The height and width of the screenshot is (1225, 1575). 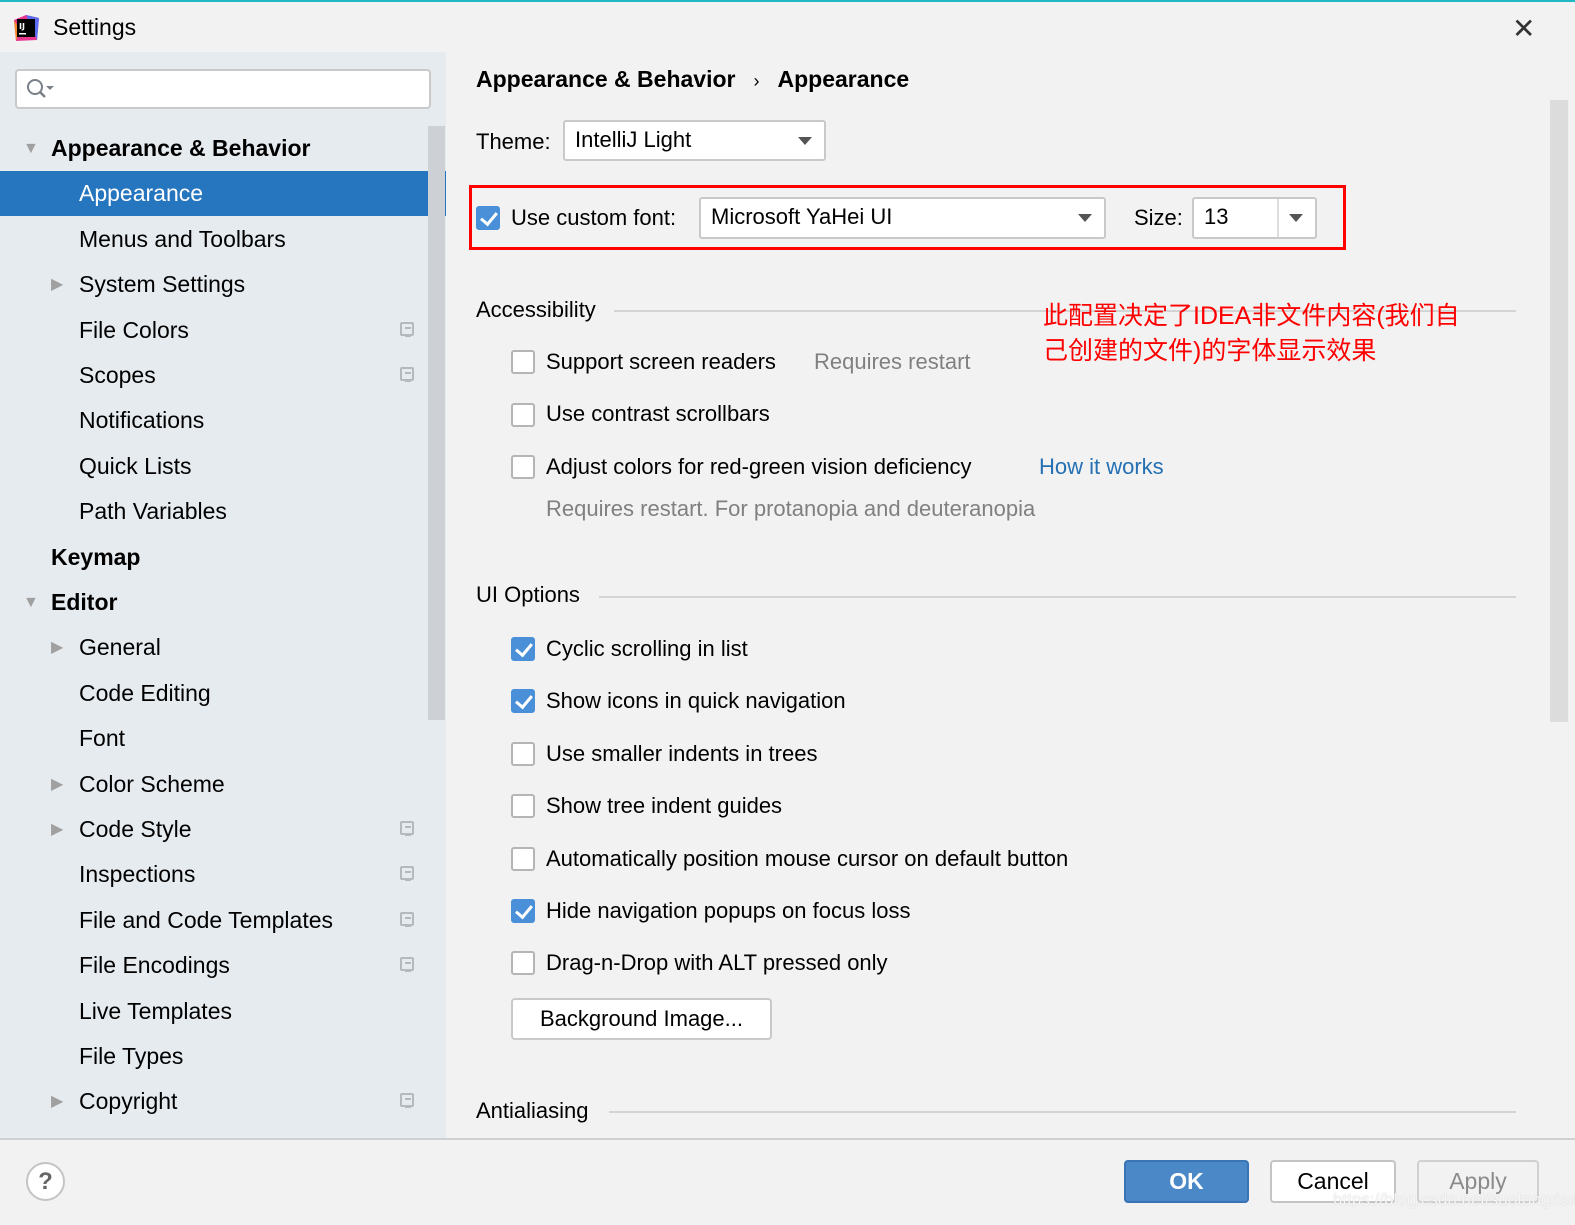 I want to click on sidebar-item-file-encodings: File Encodings, so click(x=214, y=965).